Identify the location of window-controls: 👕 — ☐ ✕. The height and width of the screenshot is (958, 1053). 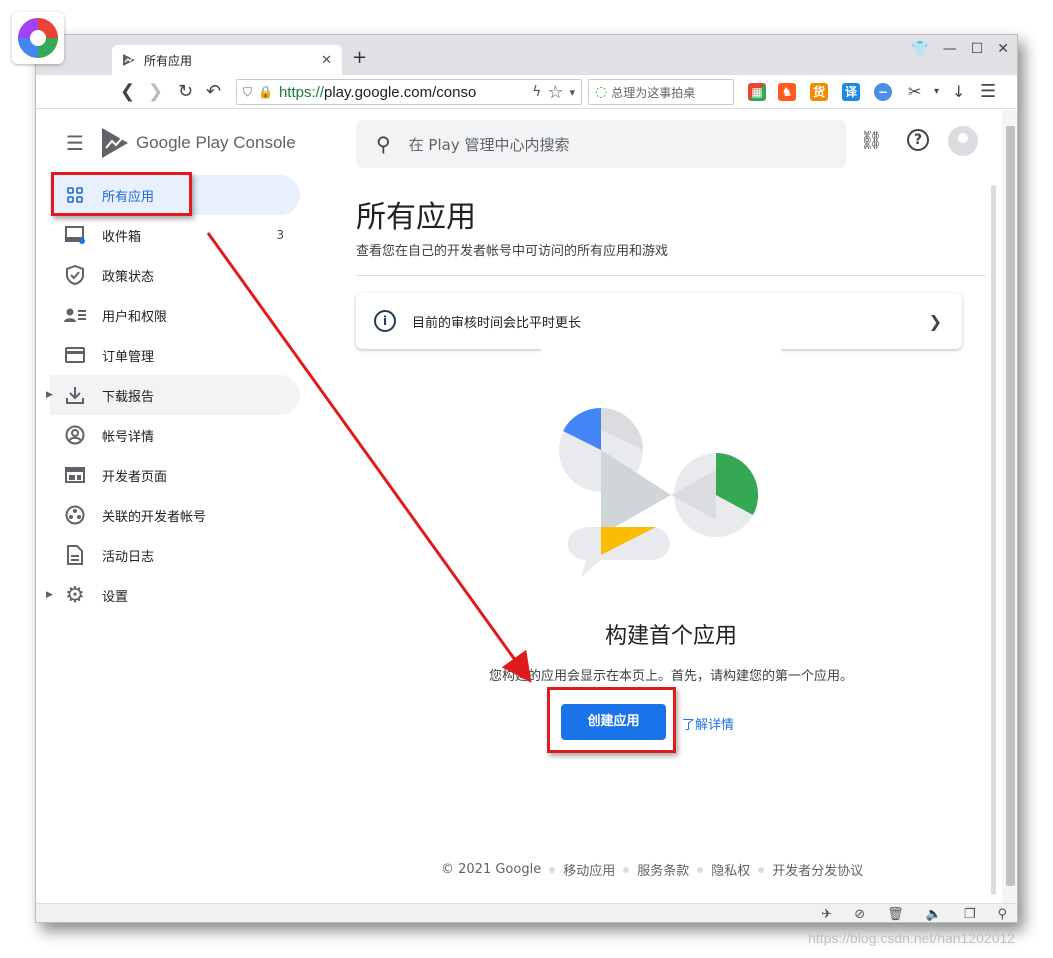
(960, 49).